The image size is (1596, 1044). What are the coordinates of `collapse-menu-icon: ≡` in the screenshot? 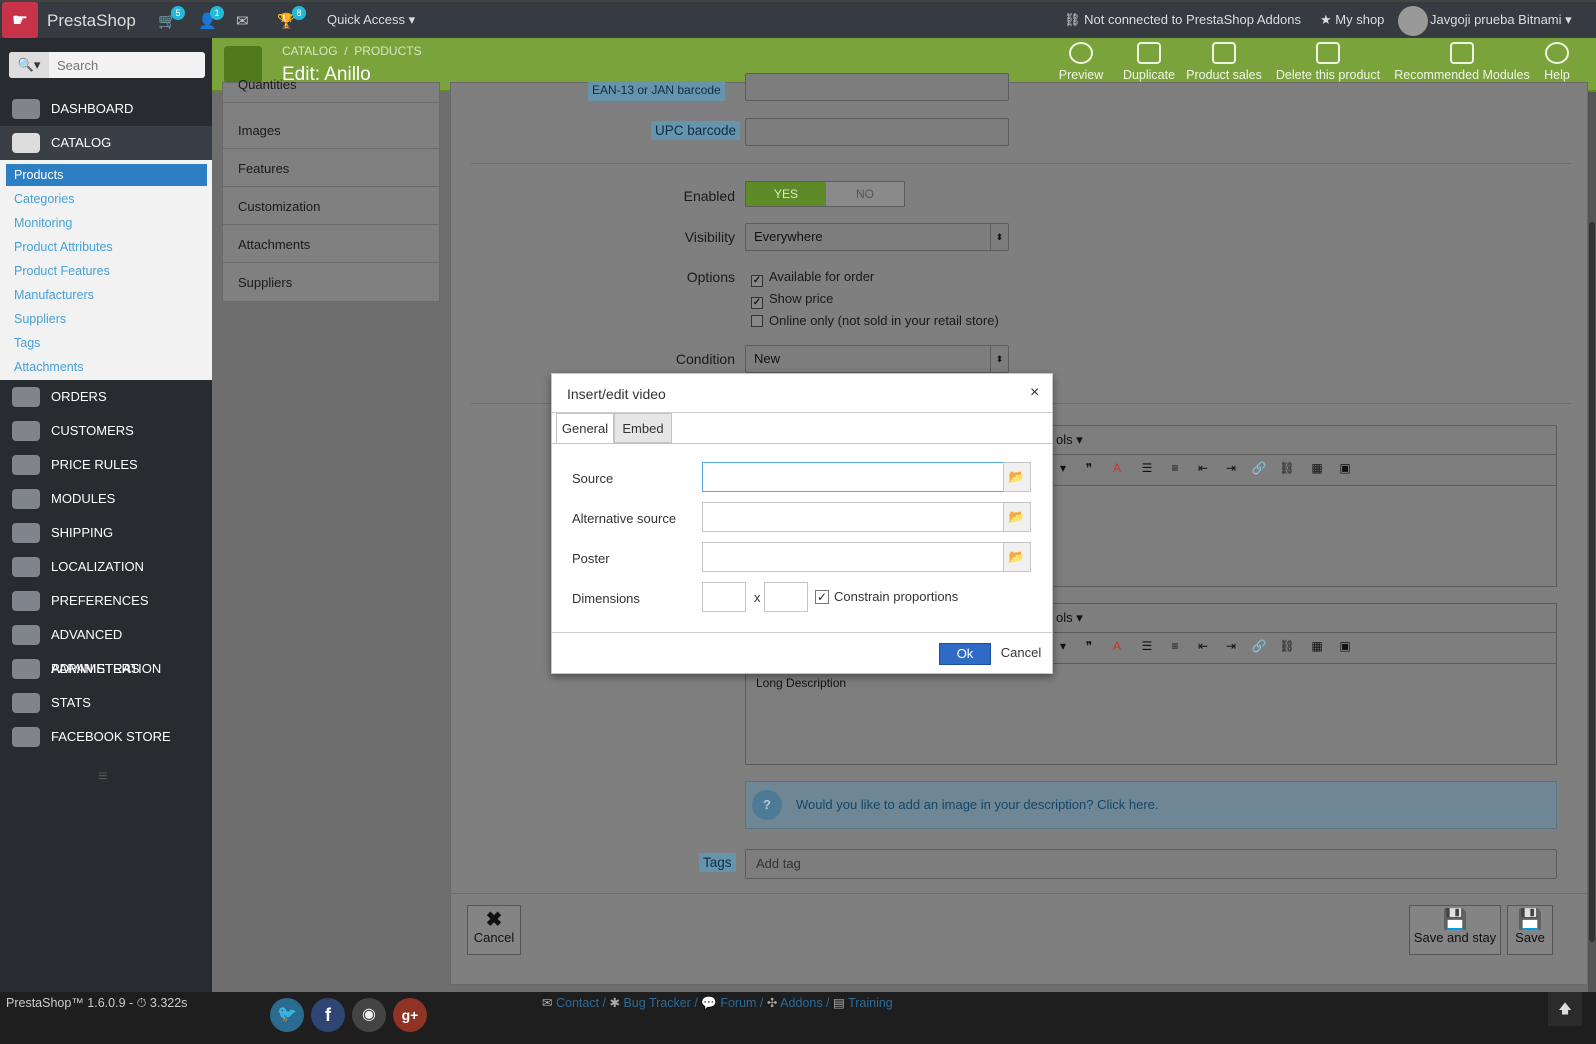 It's located at (102, 777).